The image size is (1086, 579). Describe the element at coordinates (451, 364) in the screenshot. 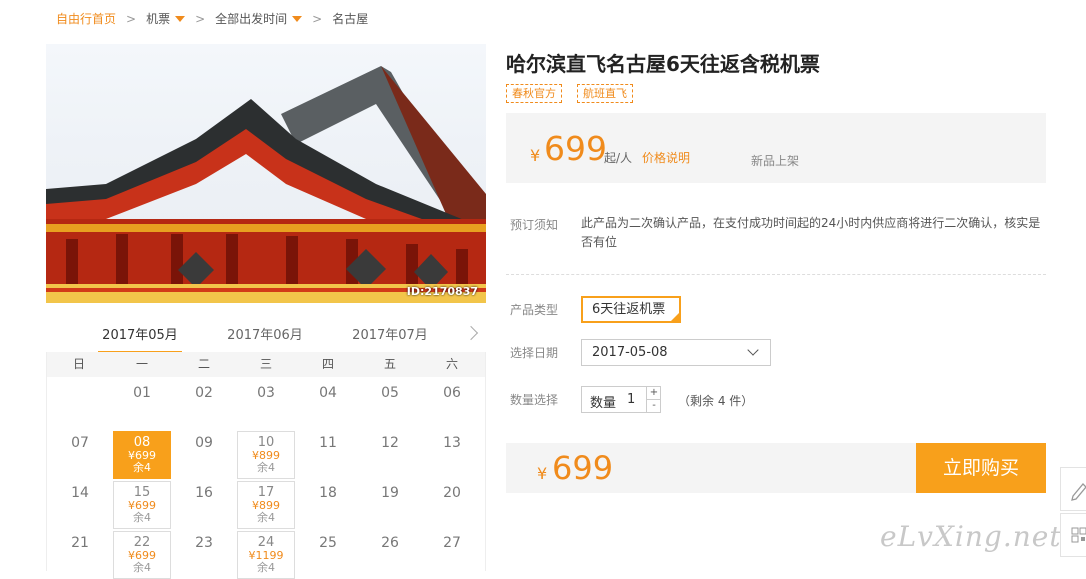

I see `weekday-sat: 六` at that location.